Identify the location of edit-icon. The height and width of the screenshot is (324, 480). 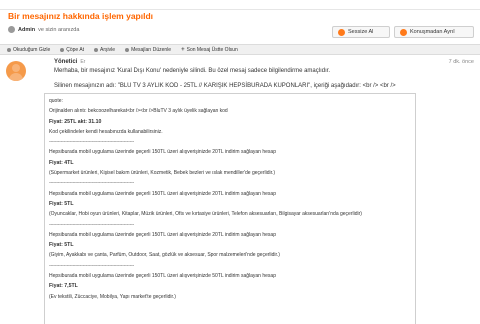
(127, 49).